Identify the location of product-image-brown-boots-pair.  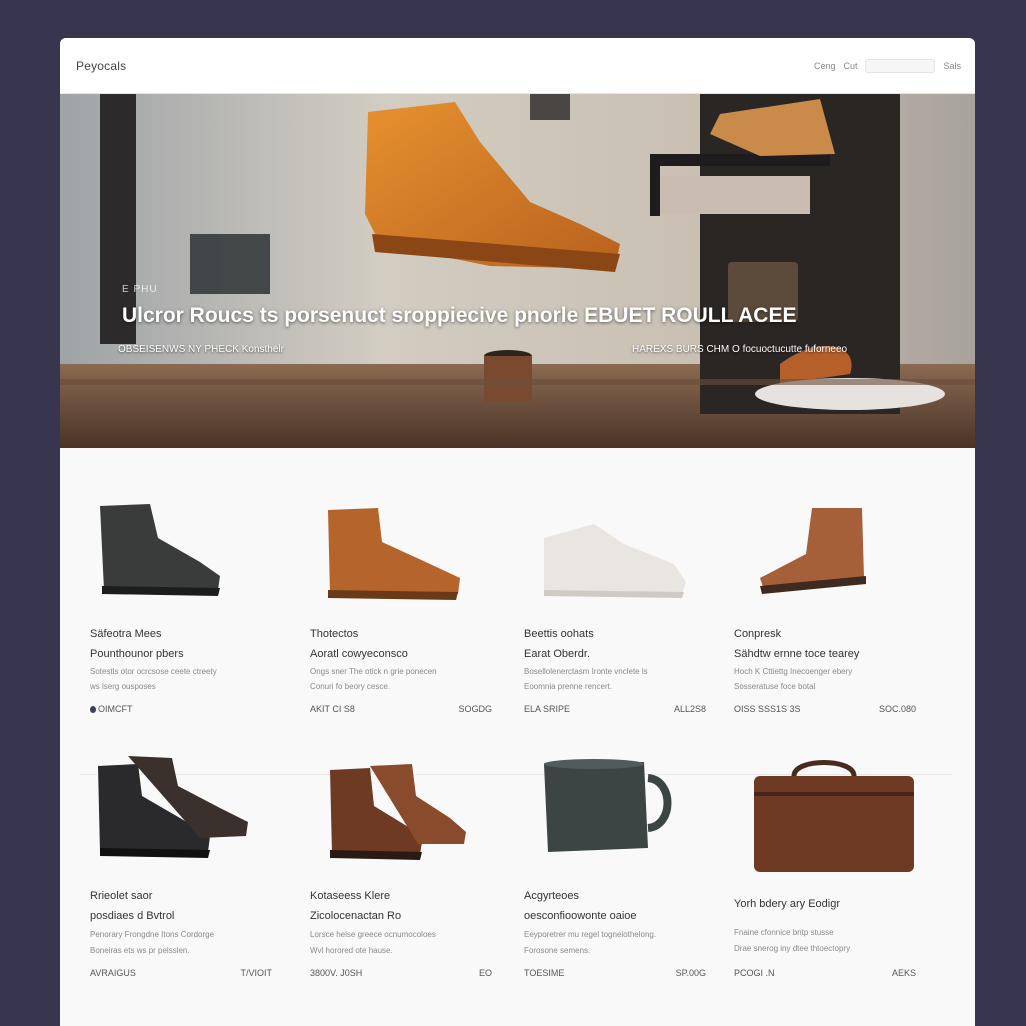
(398, 812).